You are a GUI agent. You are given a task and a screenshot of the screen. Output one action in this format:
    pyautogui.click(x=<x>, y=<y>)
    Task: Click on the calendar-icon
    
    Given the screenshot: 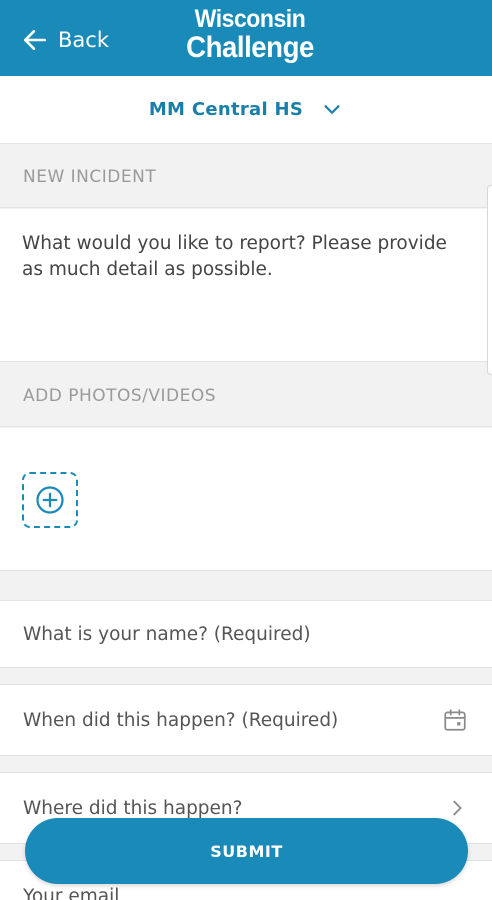 What is the action you would take?
    pyautogui.click(x=455, y=720)
    